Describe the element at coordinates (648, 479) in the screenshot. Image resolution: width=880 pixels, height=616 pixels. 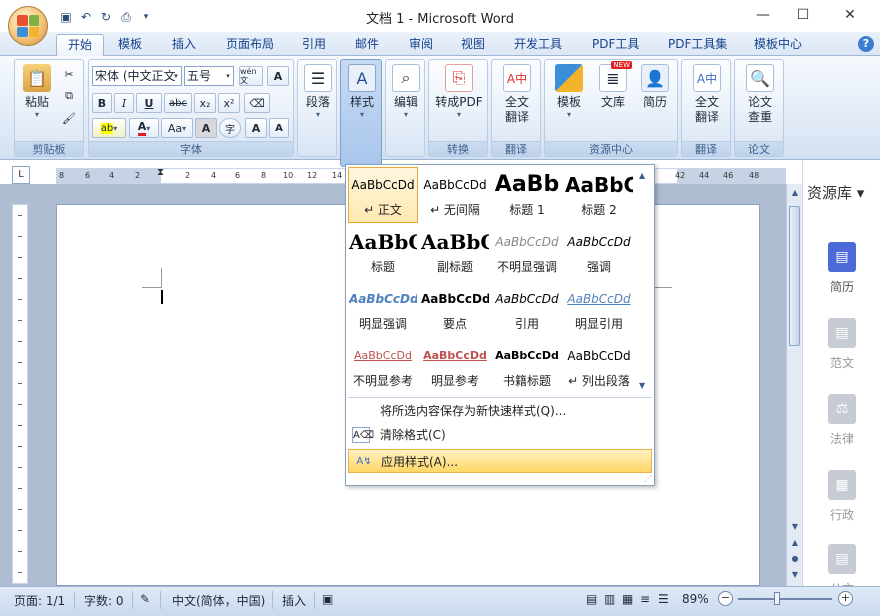
I see `resize-grip-icon: ⋰` at that location.